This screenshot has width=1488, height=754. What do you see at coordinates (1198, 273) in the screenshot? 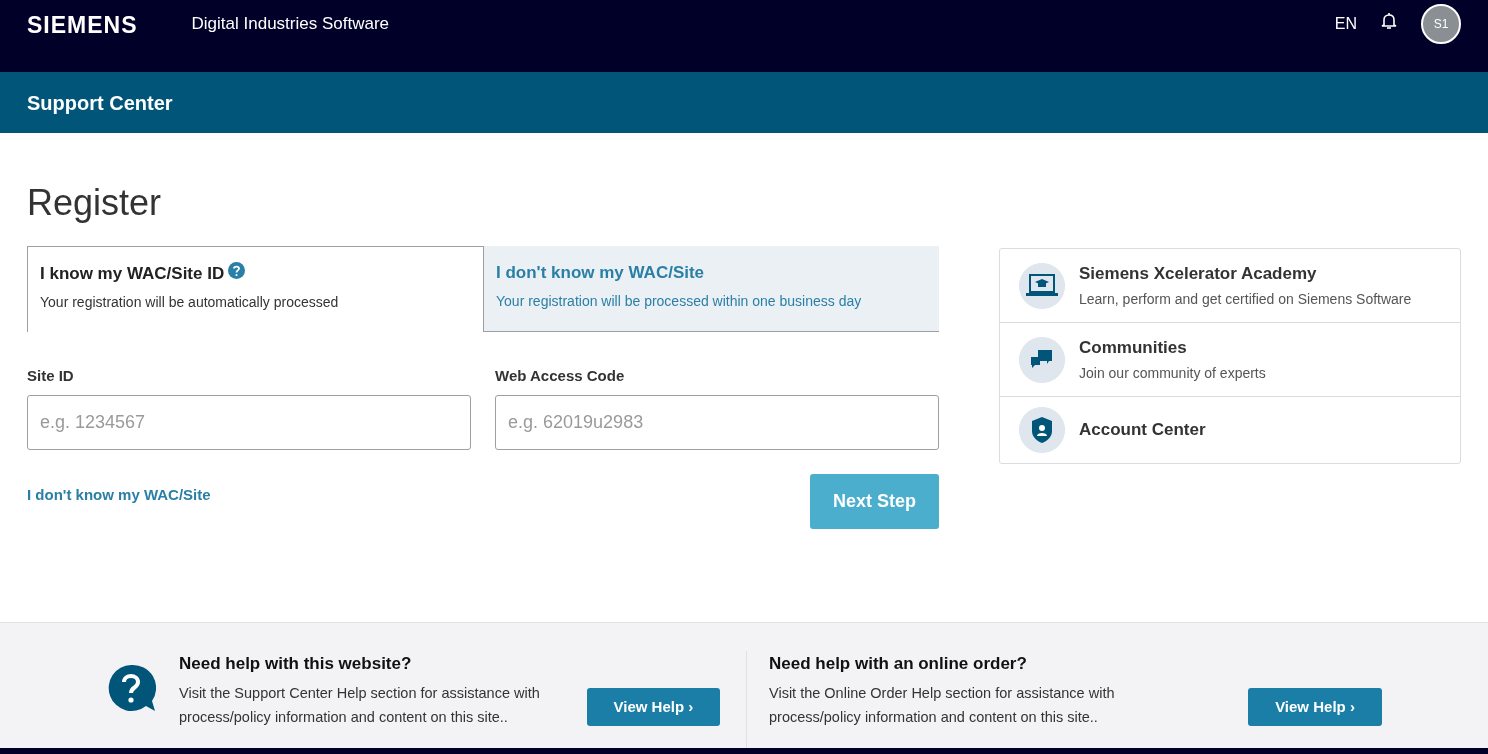
I see `quick-link-title: Siemens Xcelerator Academy` at bounding box center [1198, 273].